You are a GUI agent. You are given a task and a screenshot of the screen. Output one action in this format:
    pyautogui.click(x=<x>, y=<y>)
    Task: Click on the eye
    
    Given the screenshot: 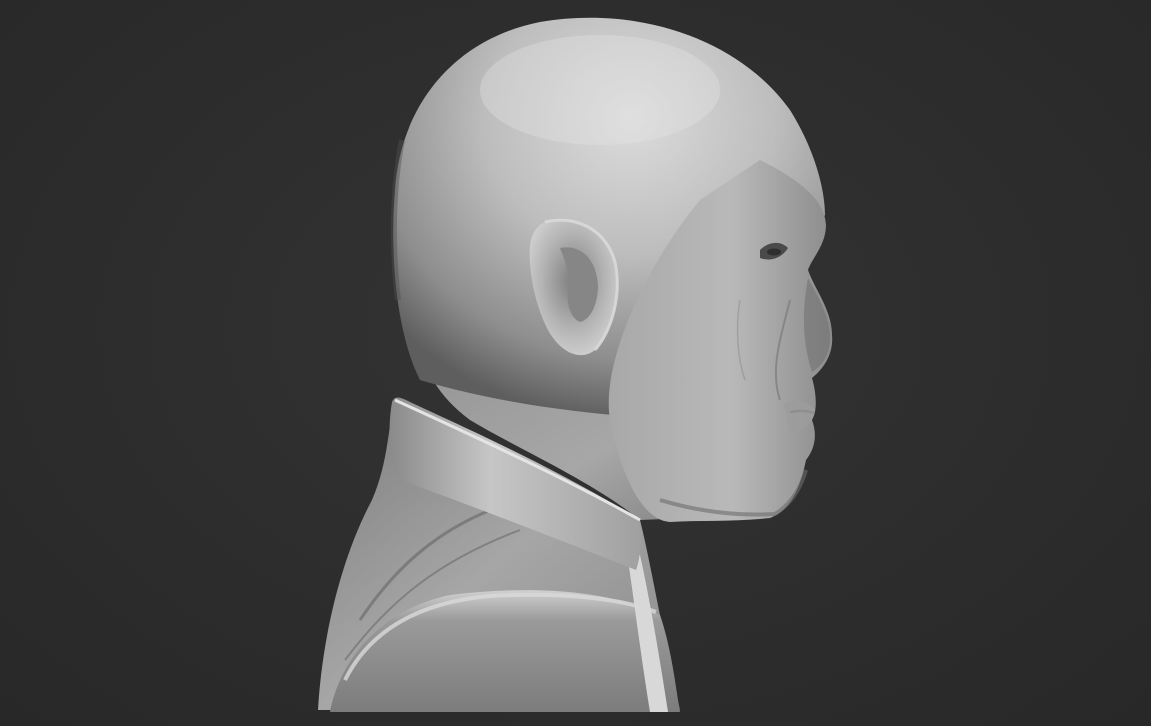 What is the action you would take?
    pyautogui.click(x=774, y=252)
    